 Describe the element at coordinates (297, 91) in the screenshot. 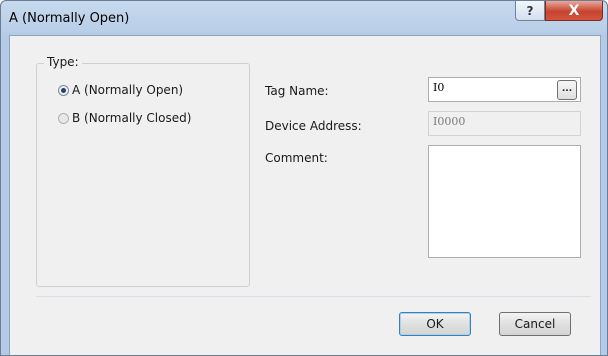

I see `tag-name-label: Tag Name:` at that location.